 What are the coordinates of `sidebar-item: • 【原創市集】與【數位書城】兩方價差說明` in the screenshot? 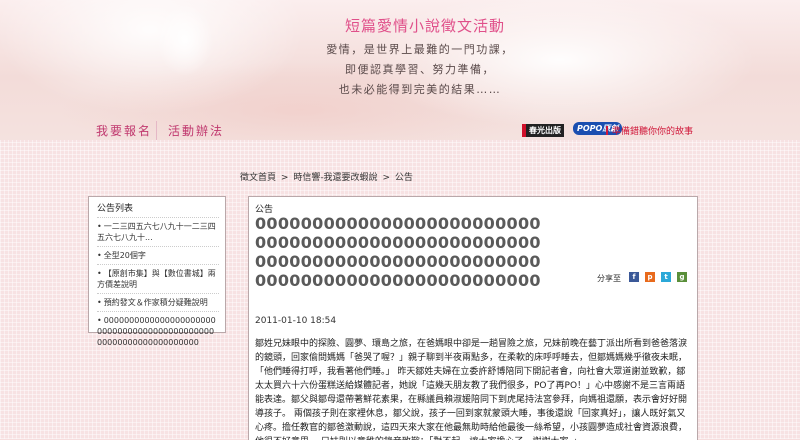 It's located at (158, 278).